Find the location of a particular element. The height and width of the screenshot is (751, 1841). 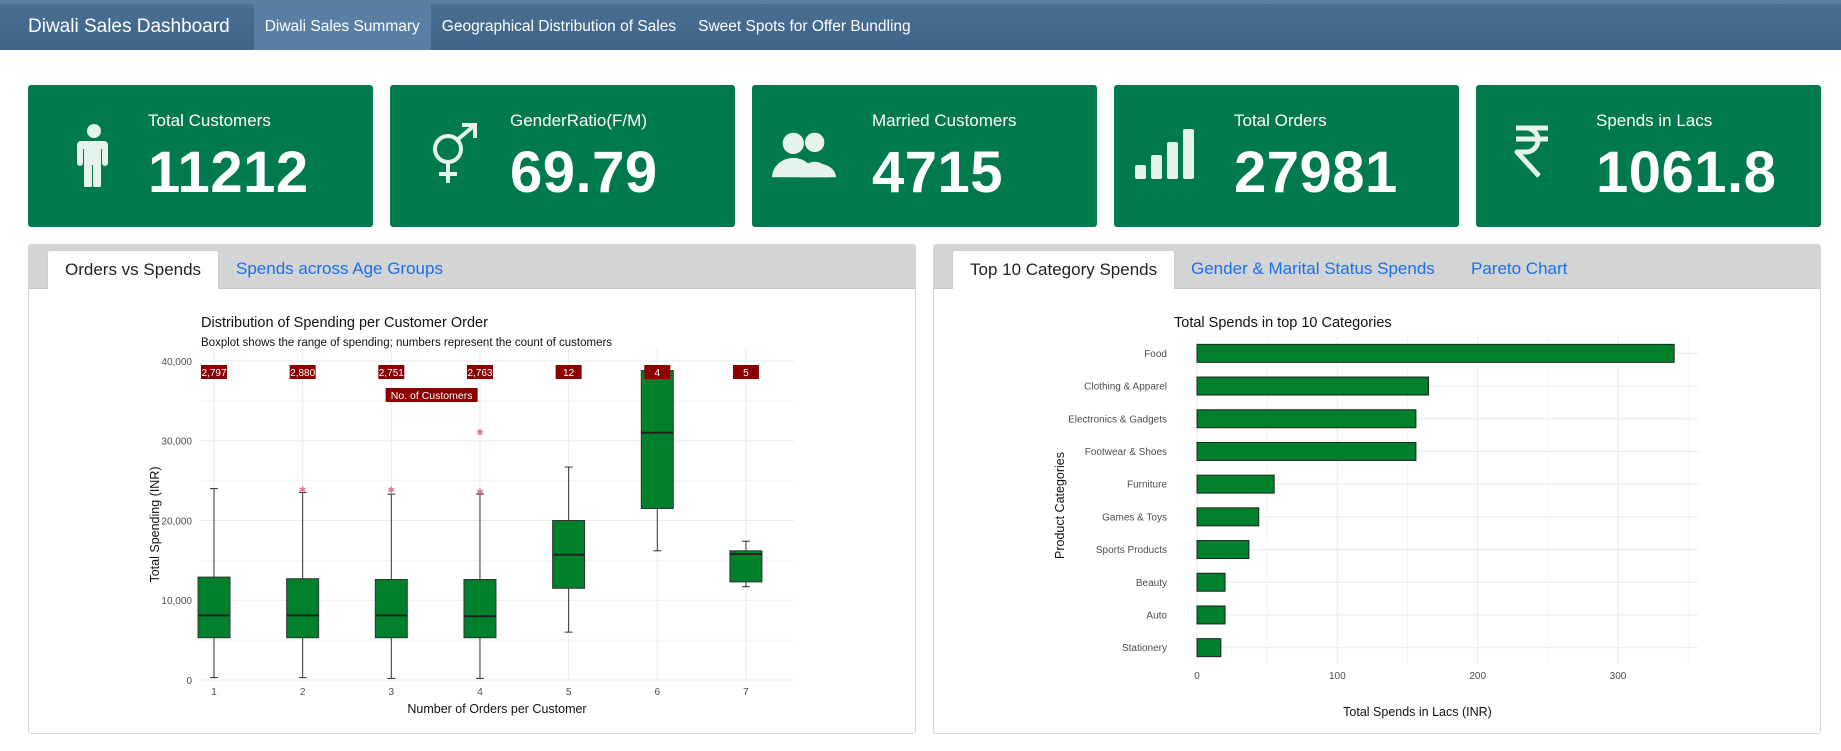

tab-spends-age-groups: Spends across Age Groups is located at coordinates (339, 269).